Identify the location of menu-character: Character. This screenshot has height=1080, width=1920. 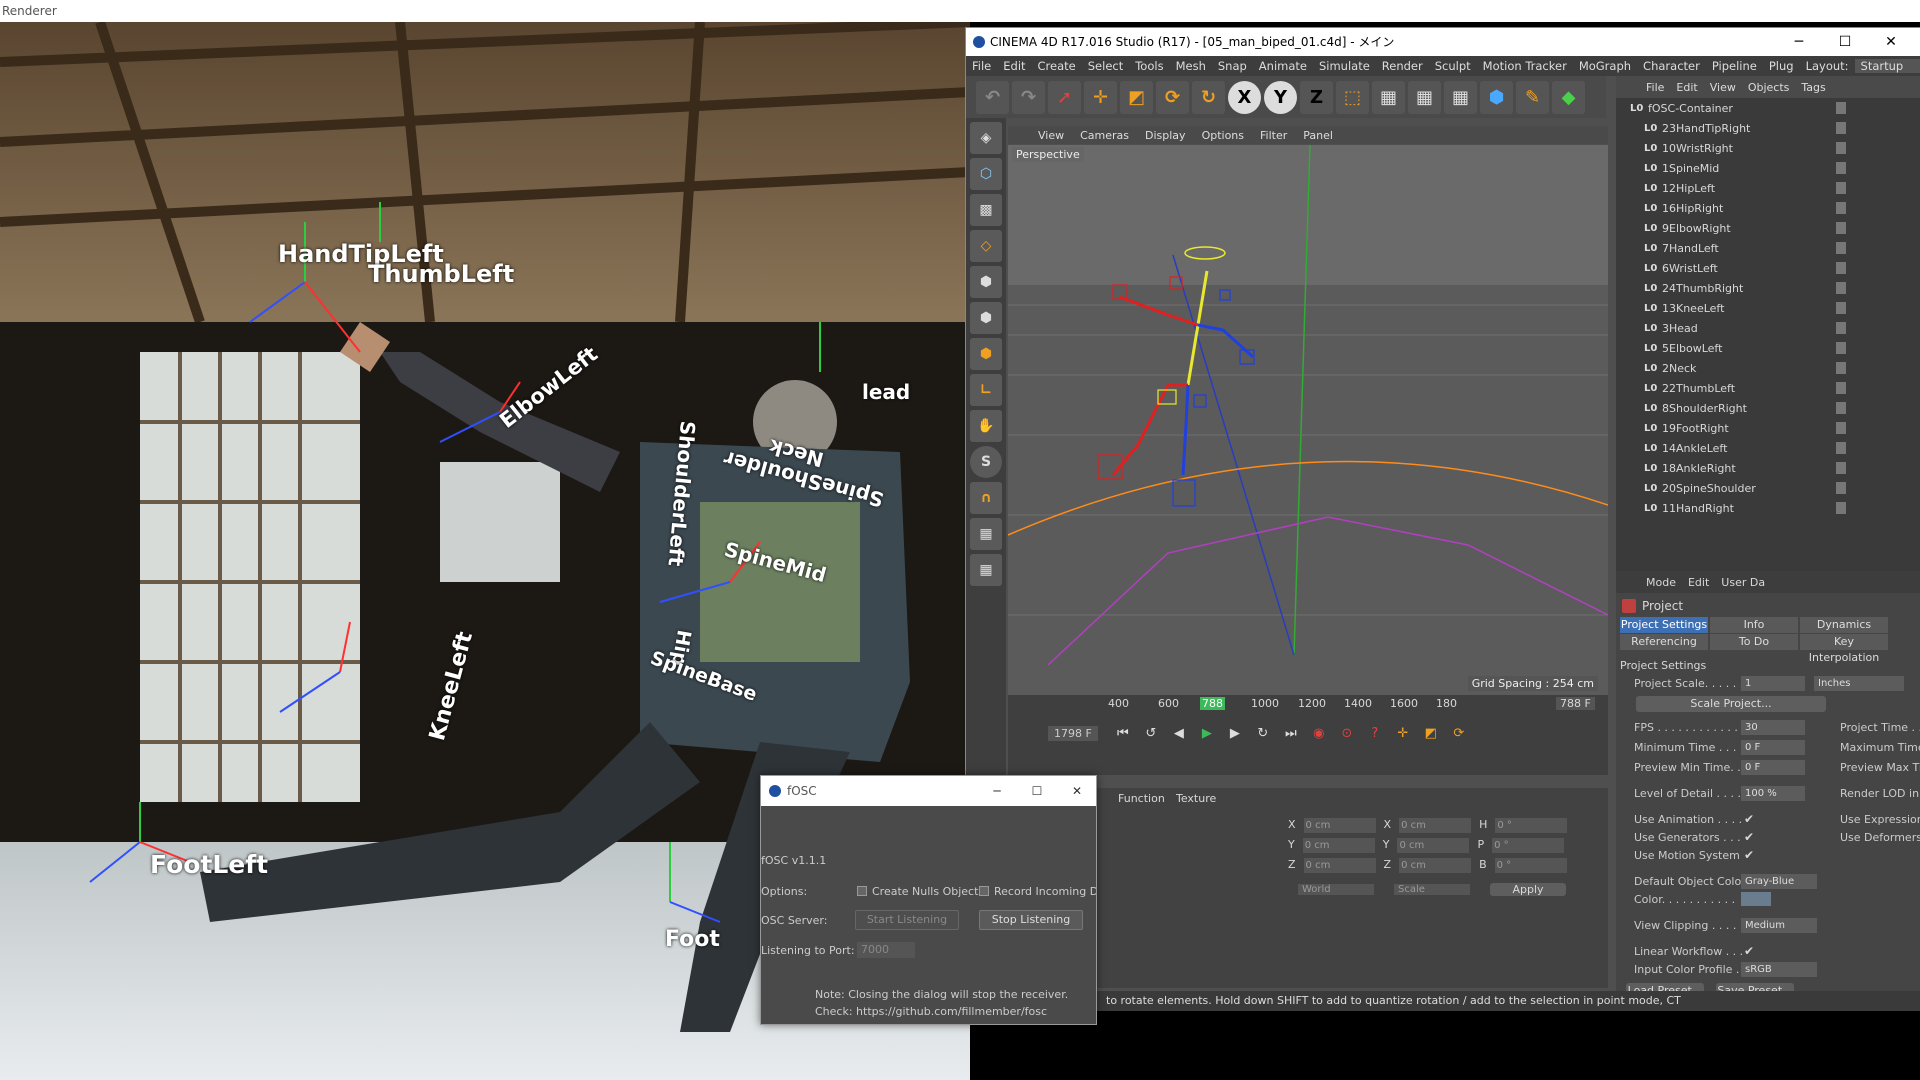
(1671, 66).